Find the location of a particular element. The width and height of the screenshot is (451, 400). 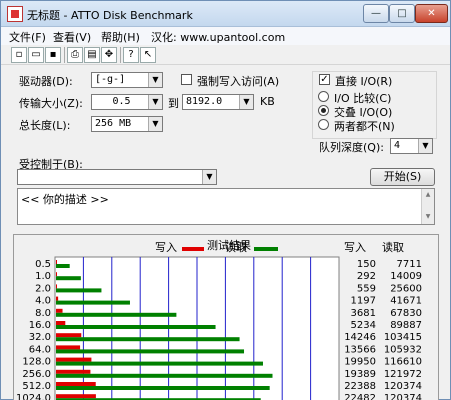

move-icon: ✥ is located at coordinates (109, 55).